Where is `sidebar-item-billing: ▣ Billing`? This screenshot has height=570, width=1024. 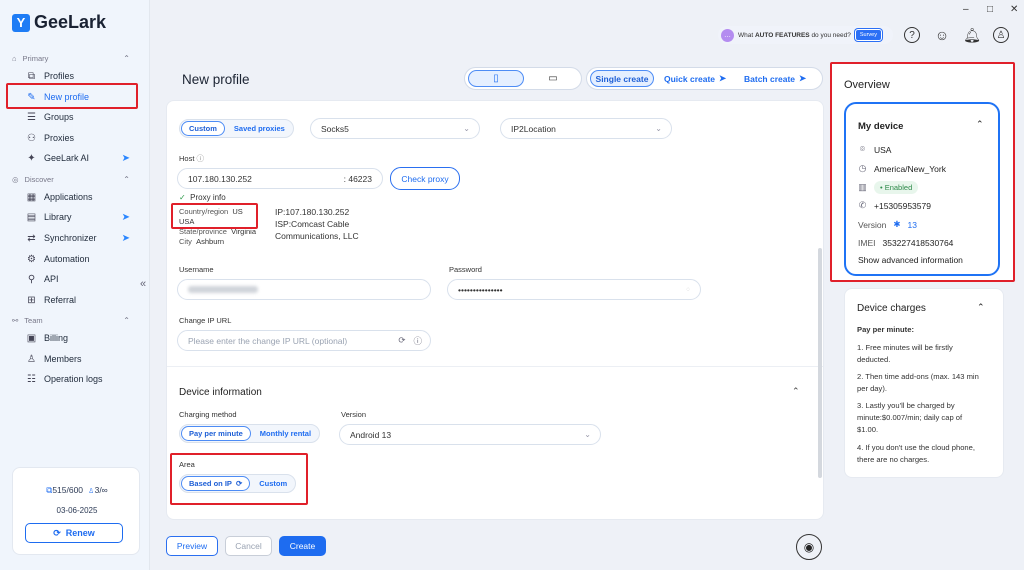
sidebar-item-billing: ▣ Billing is located at coordinates (78, 338).